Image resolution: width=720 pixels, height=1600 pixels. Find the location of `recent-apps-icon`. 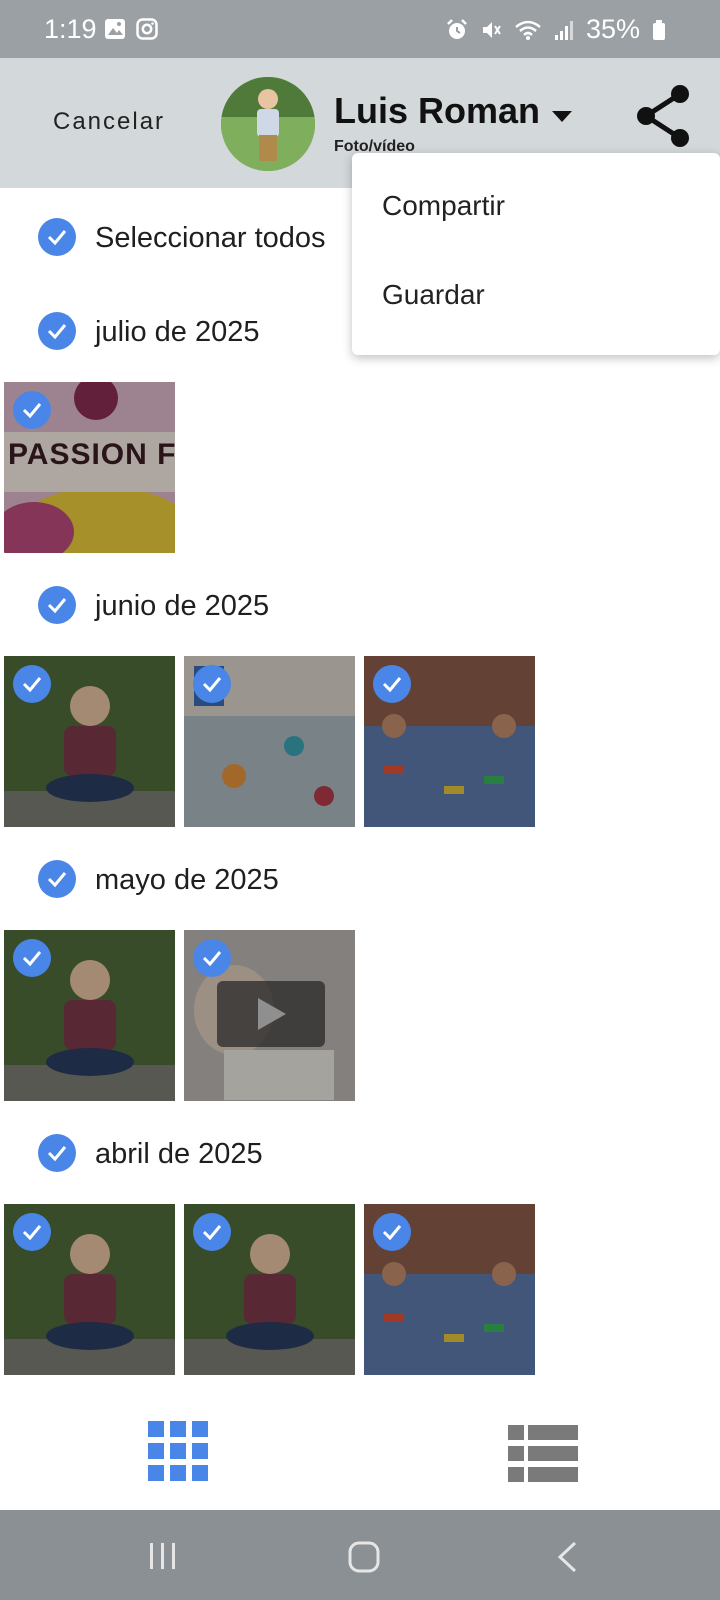

recent-apps-icon is located at coordinates (163, 1558).